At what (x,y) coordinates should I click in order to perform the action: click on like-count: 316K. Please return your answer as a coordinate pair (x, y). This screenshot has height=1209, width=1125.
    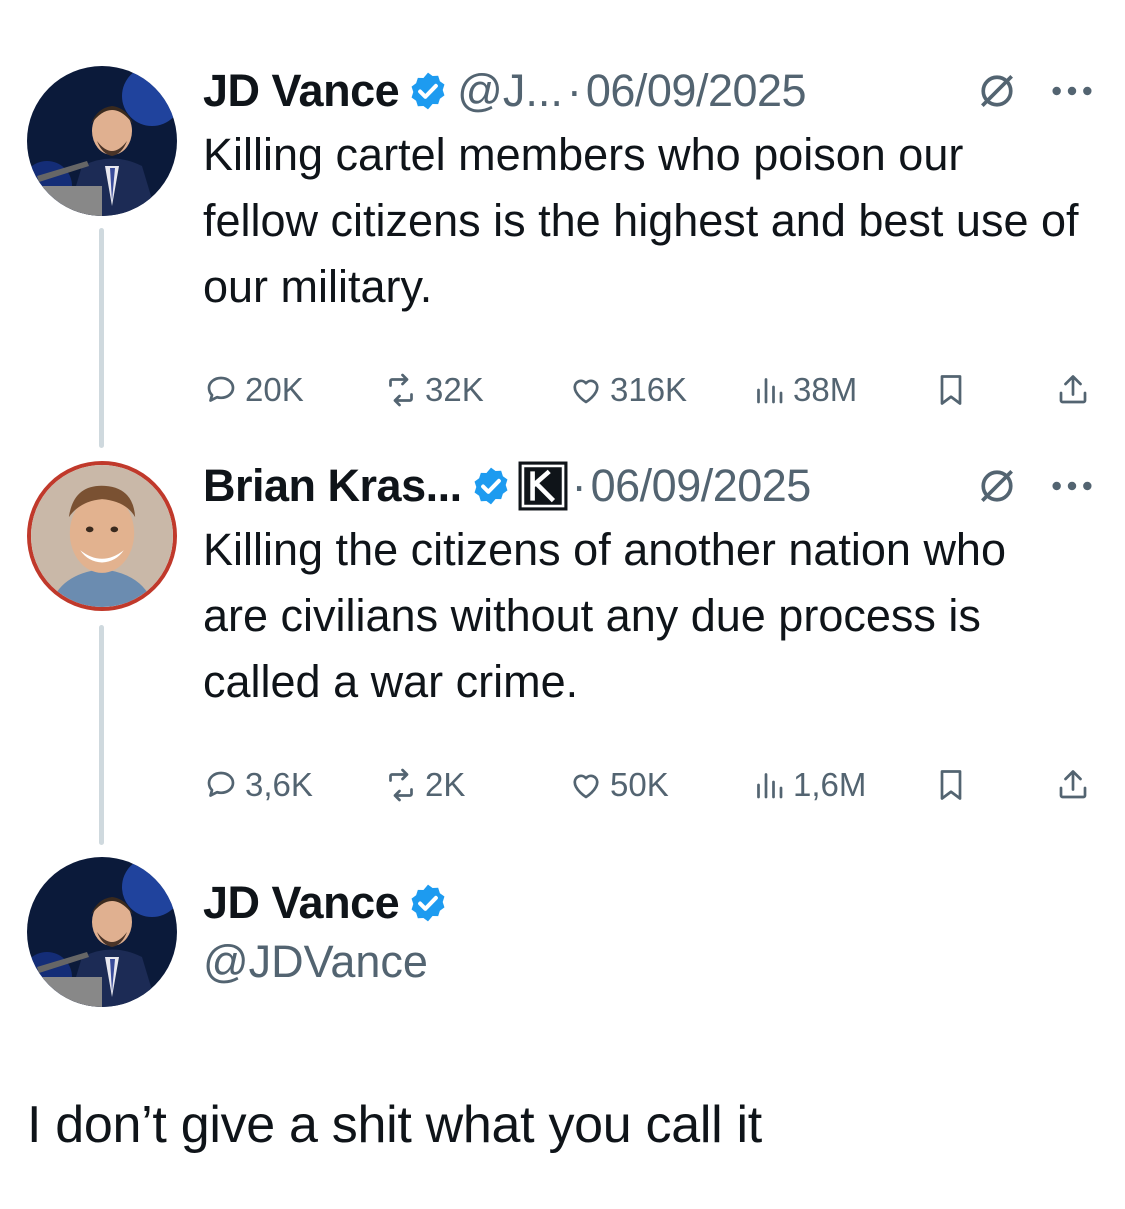
    Looking at the image, I should click on (649, 389).